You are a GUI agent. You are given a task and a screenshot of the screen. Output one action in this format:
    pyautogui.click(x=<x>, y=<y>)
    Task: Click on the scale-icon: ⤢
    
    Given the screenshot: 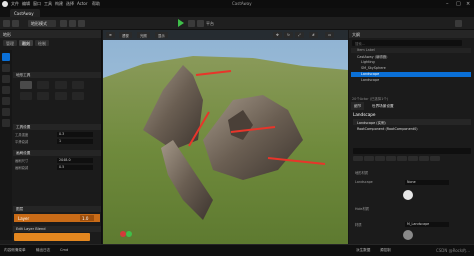 What is the action you would take?
    pyautogui.click(x=299, y=35)
    